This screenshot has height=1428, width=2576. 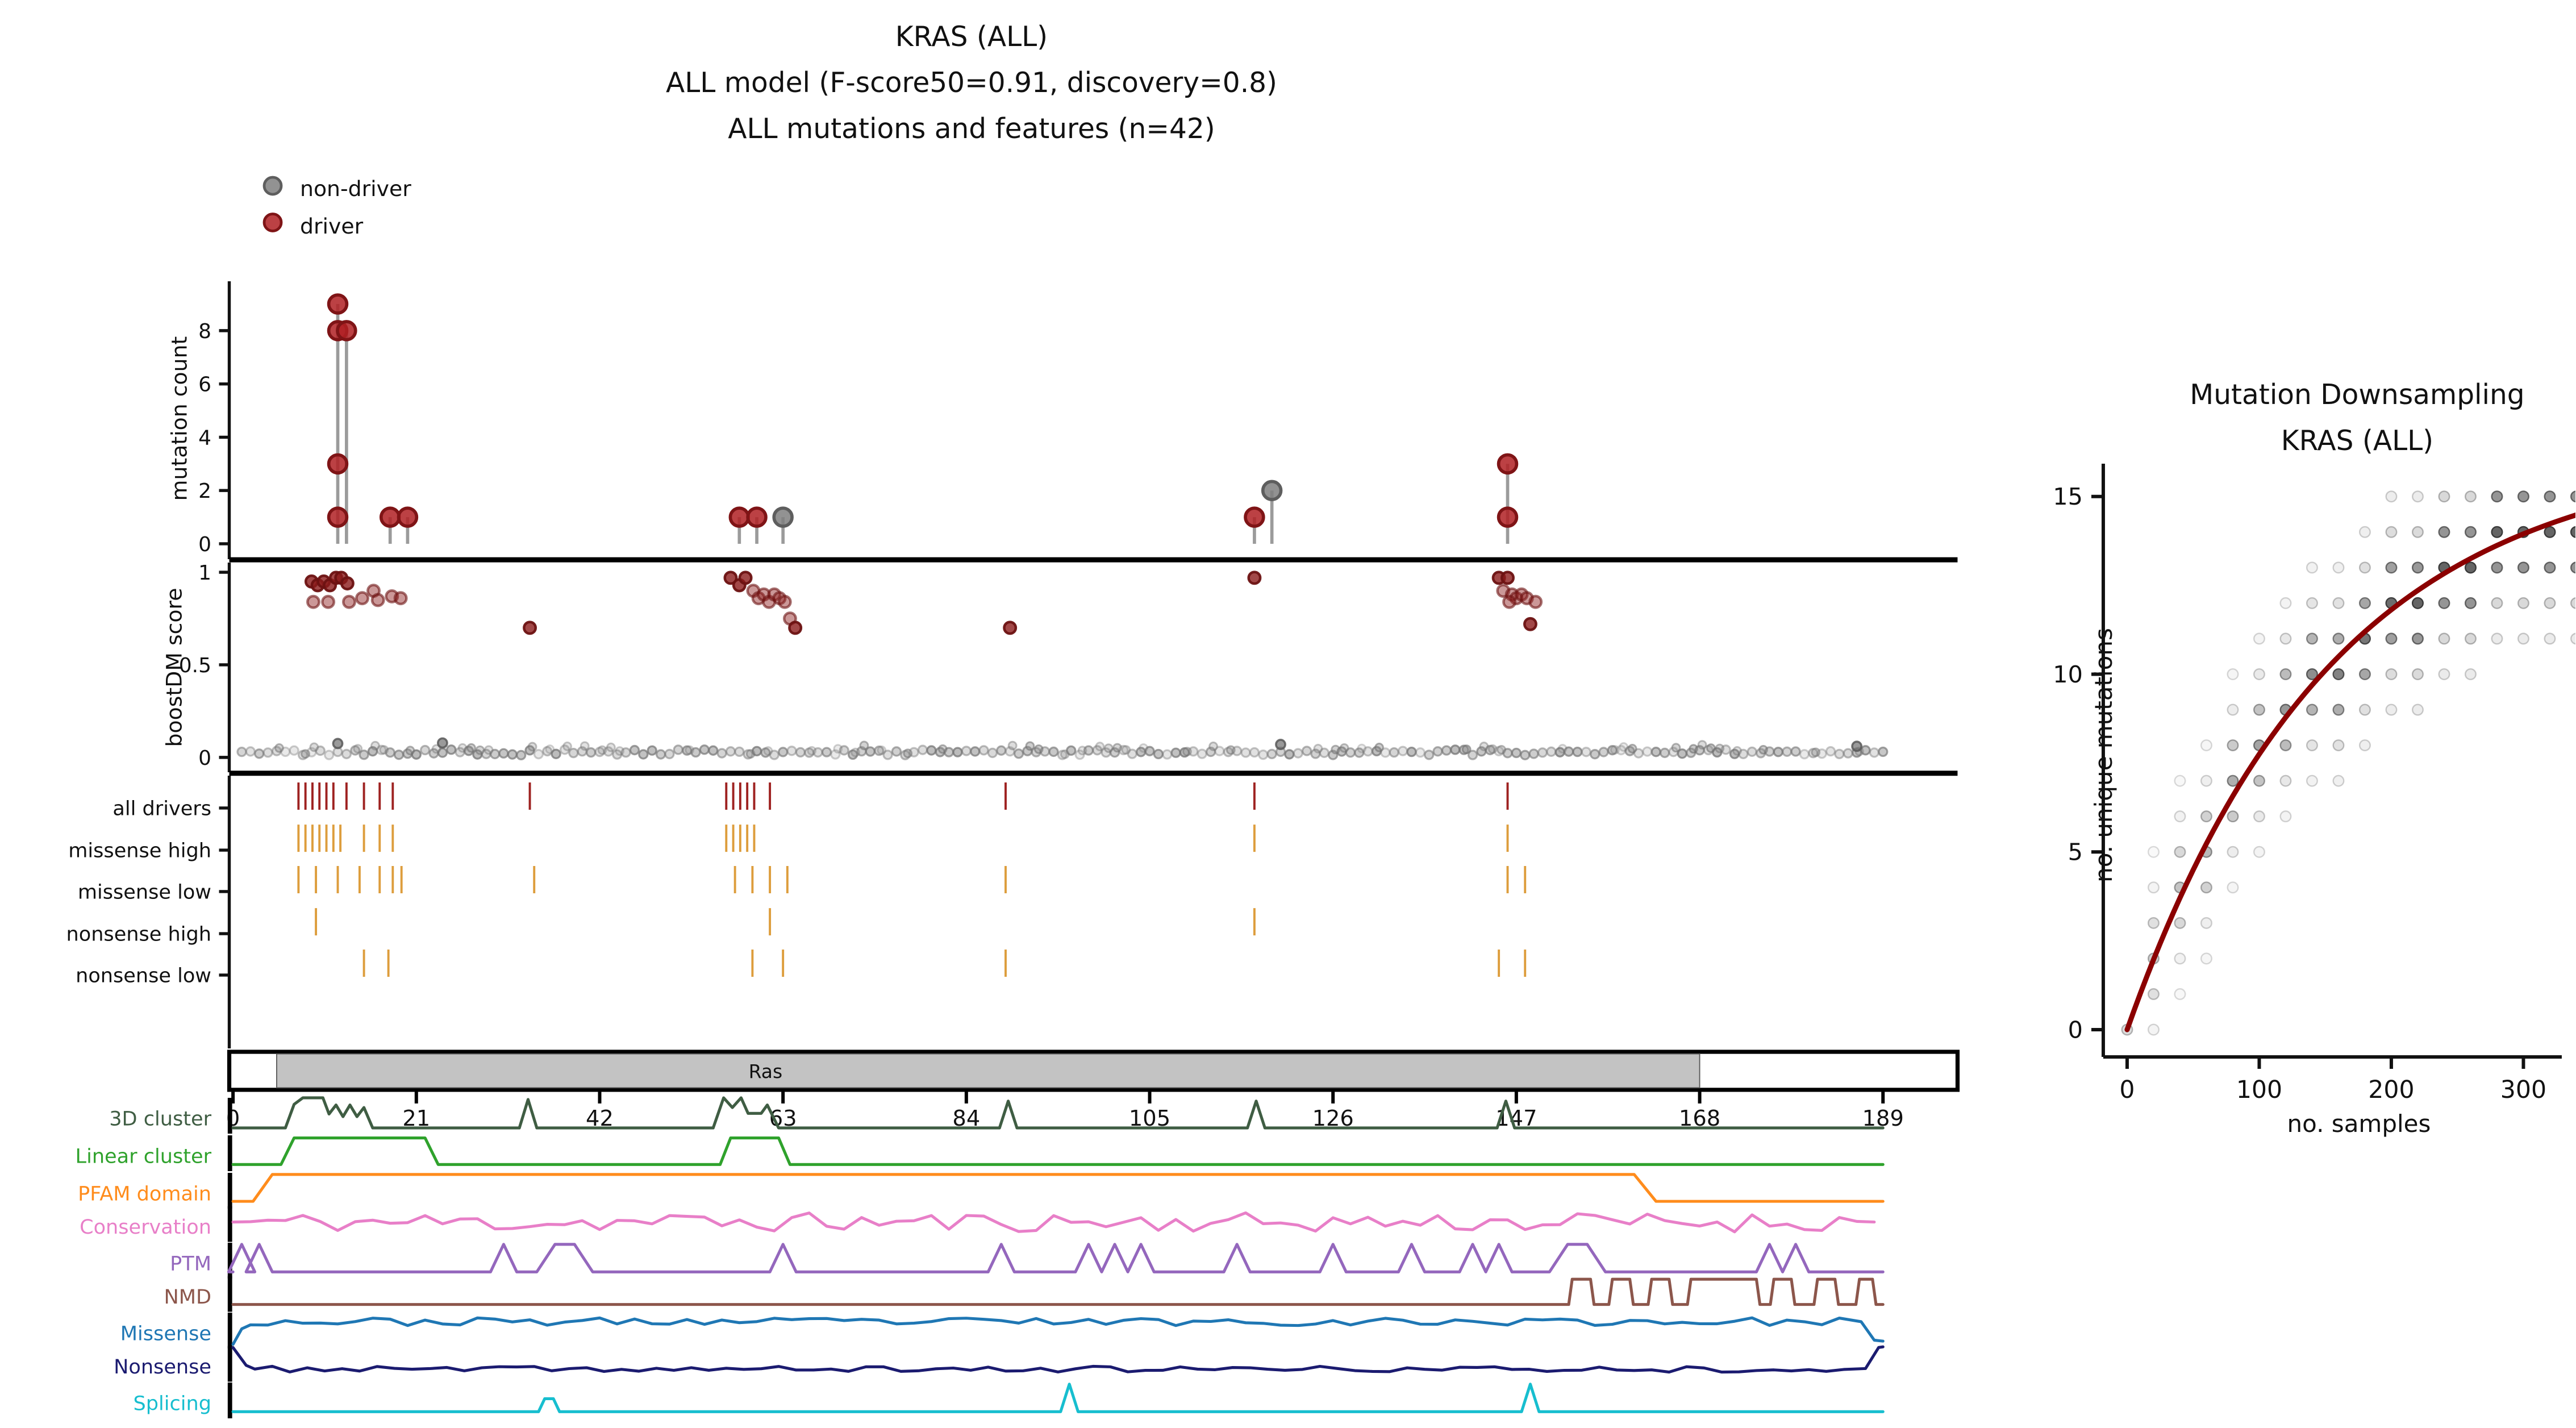 I want to click on ds-xtick-label: 0, so click(x=2127, y=1090).